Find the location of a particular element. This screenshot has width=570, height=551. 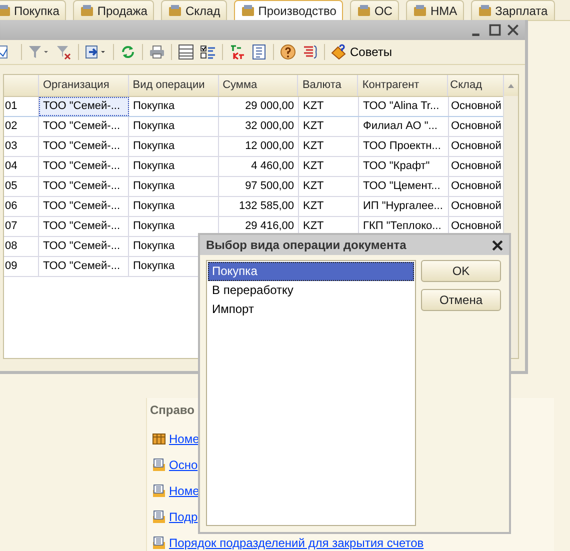

section-tab: ОС is located at coordinates (375, 10).